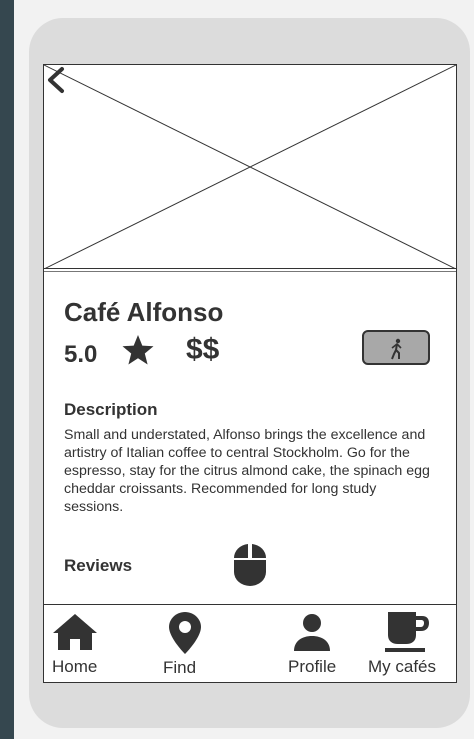  I want to click on tab-label-profile: Profile, so click(312, 666).